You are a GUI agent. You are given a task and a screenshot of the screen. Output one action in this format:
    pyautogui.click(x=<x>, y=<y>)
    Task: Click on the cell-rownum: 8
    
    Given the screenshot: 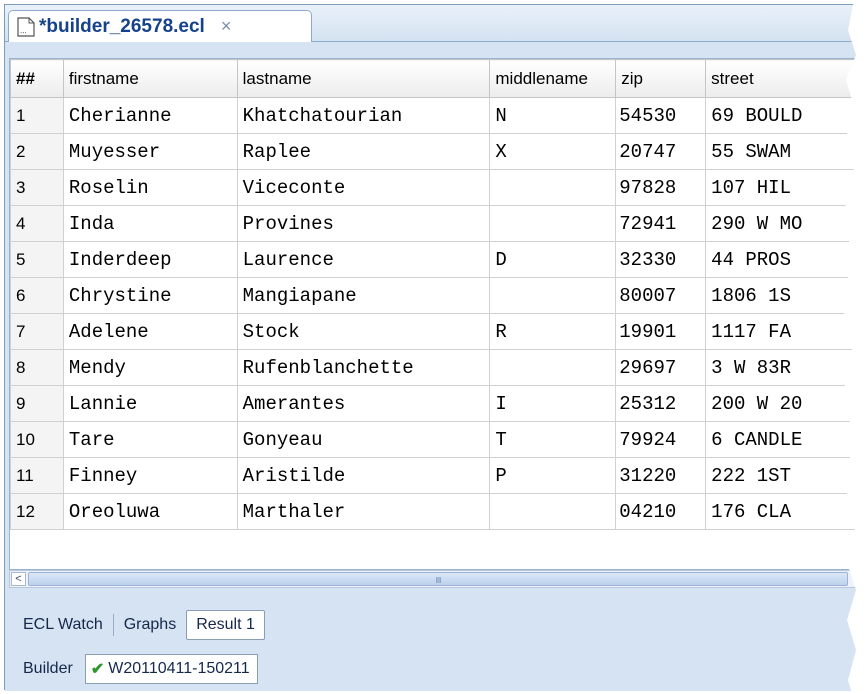 What is the action you would take?
    pyautogui.click(x=37, y=367)
    